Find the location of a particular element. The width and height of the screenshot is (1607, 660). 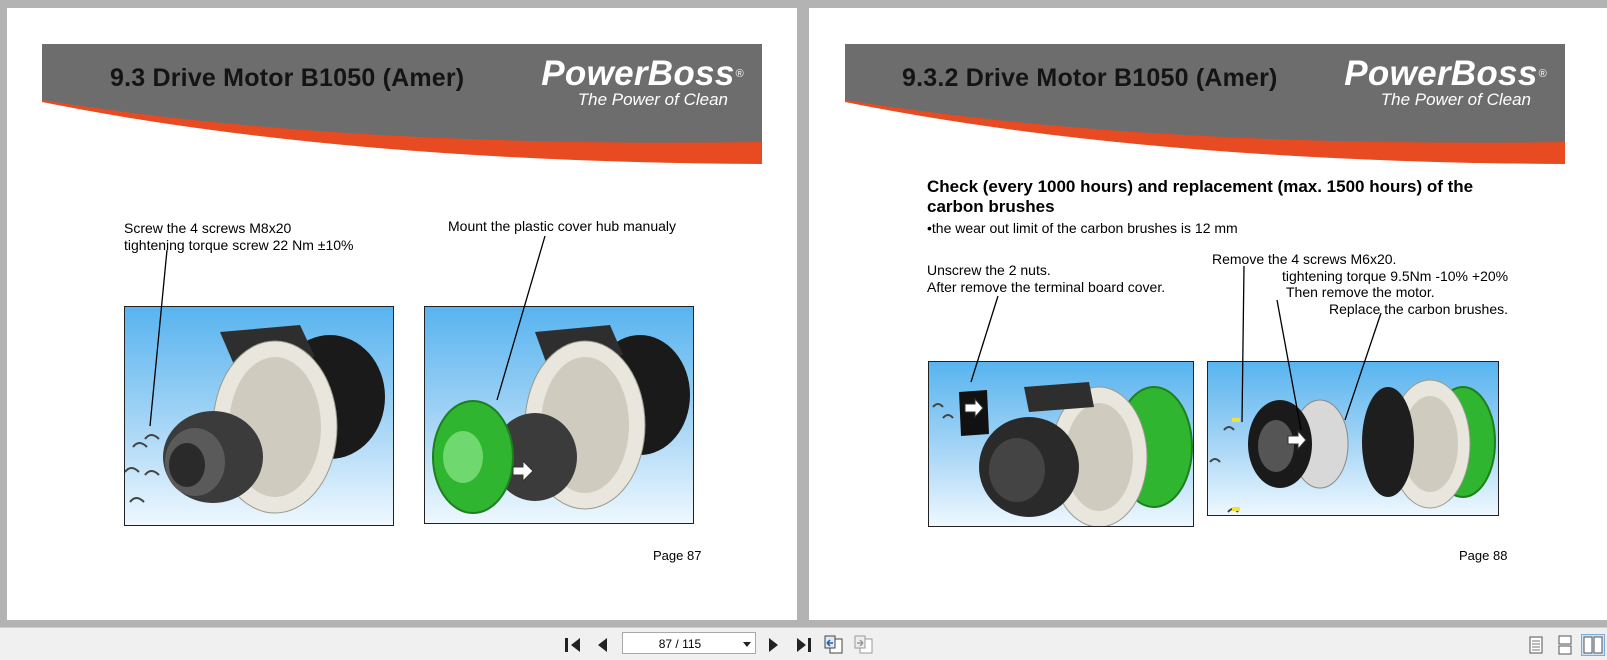

go-forward-view-button is located at coordinates (864, 645).